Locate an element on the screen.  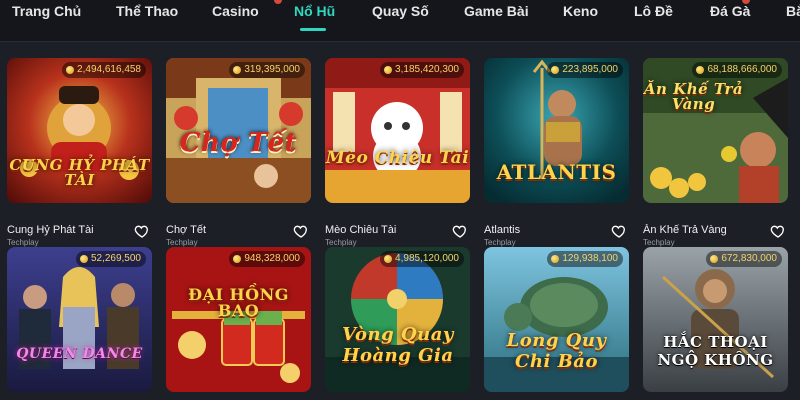
game-thumbnail: 948,328,000 ĐẠI HỒNG BAO is located at coordinates (238, 319).